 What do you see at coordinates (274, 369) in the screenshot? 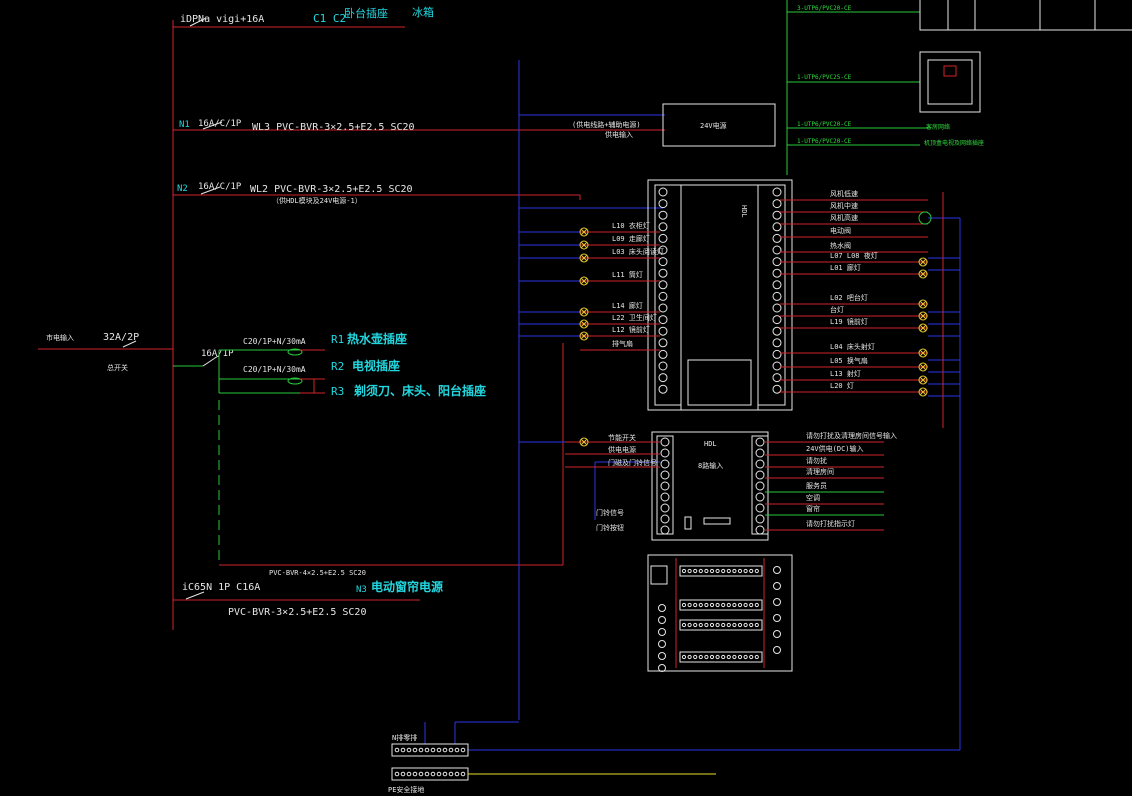
I see `rcd2-rating: C20/1P+N/30mA` at bounding box center [274, 369].